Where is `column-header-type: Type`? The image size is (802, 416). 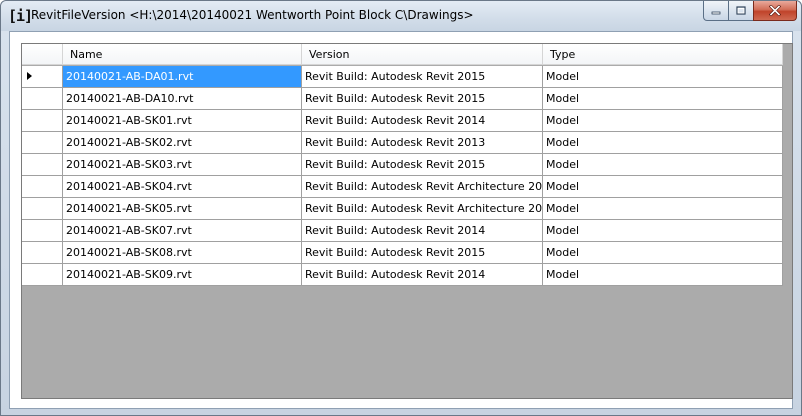
column-header-type: Type is located at coordinates (663, 54).